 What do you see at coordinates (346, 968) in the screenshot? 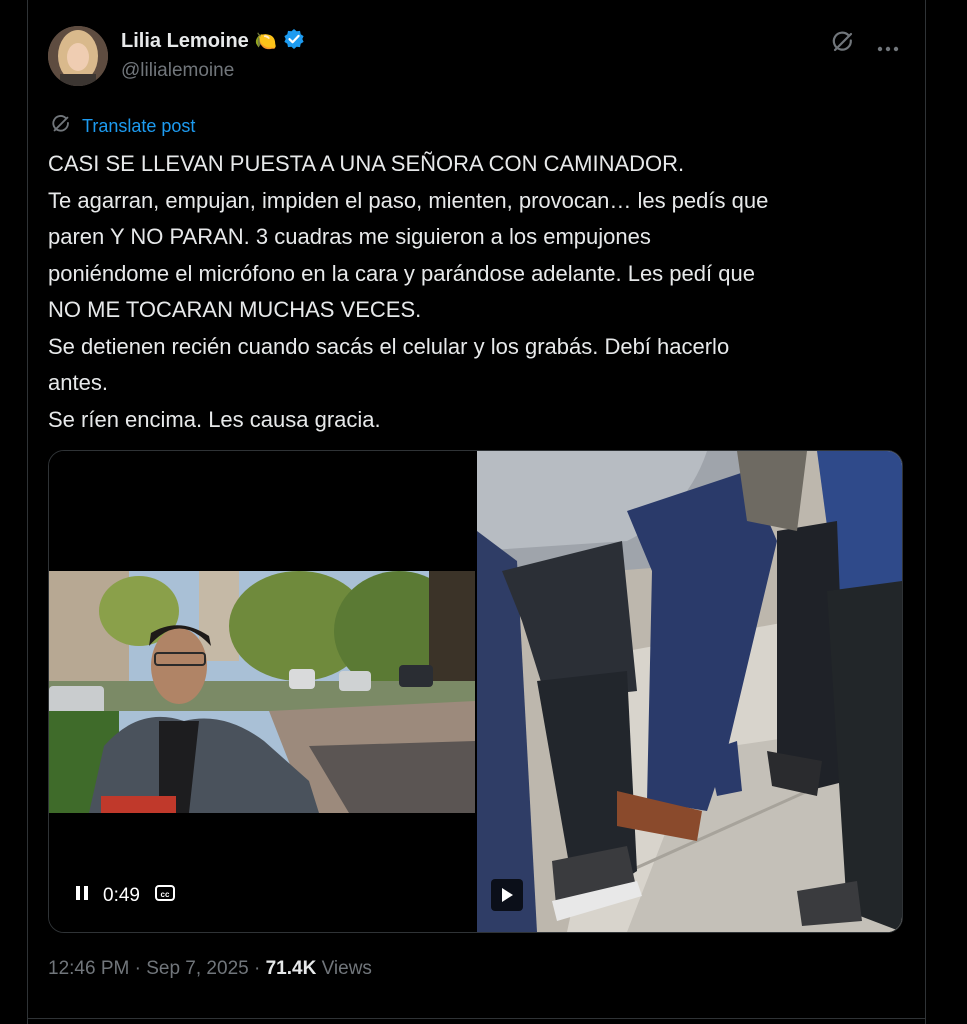
I see `views-label: Views` at bounding box center [346, 968].